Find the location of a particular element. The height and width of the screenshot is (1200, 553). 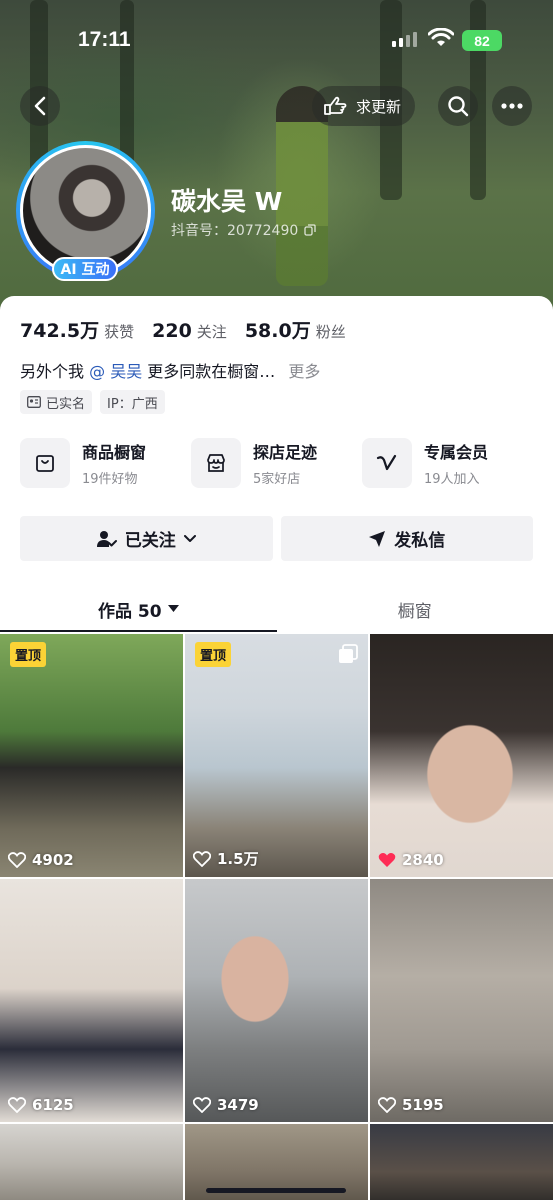

like-count: 6125 is located at coordinates (41, 1105).